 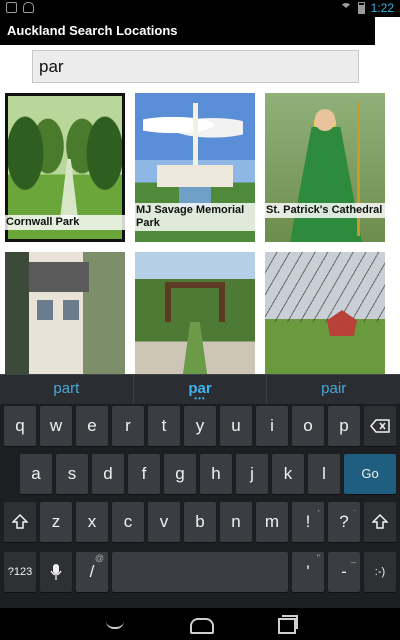 What do you see at coordinates (164, 426) in the screenshot?
I see `key-t: t` at bounding box center [164, 426].